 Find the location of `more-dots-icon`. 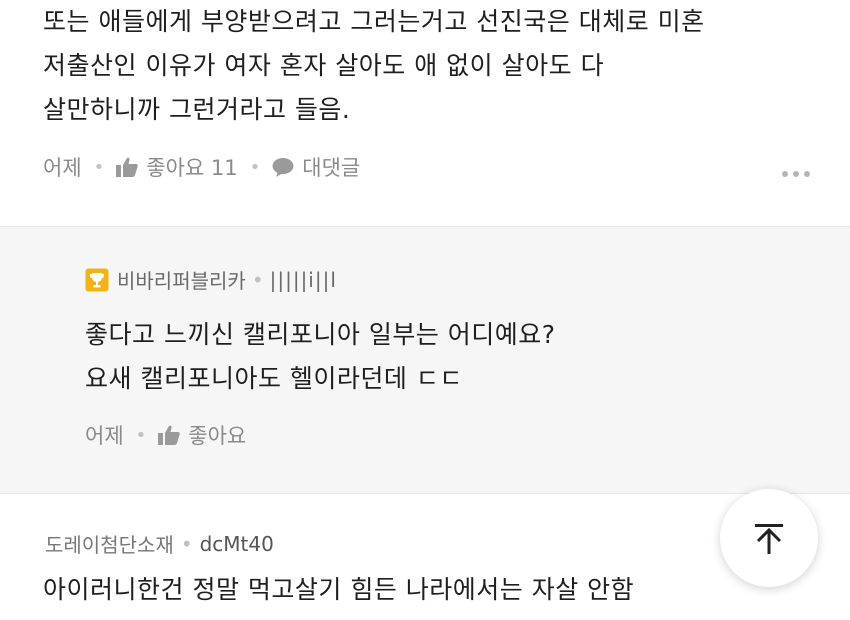

more-dots-icon is located at coordinates (796, 174).